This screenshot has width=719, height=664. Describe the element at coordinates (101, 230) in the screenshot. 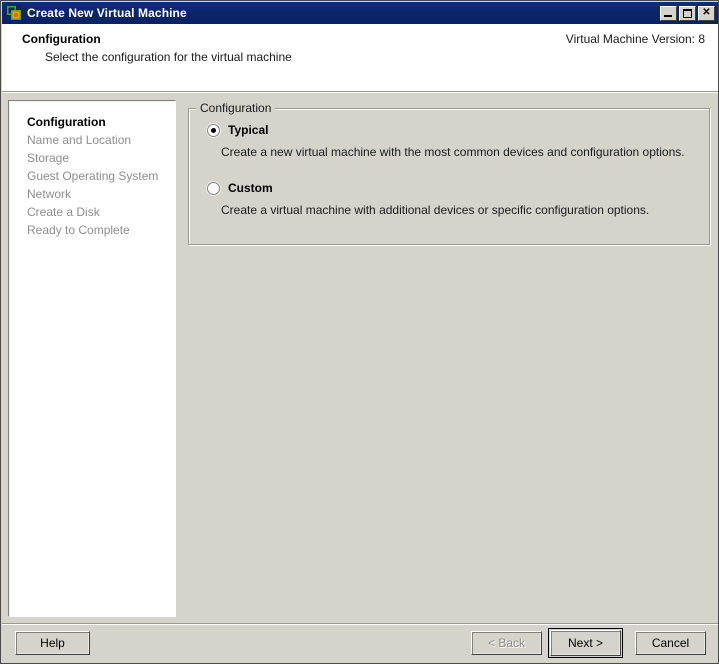

I see `sidebar-item-ready-to-complete: Ready to Complete` at that location.